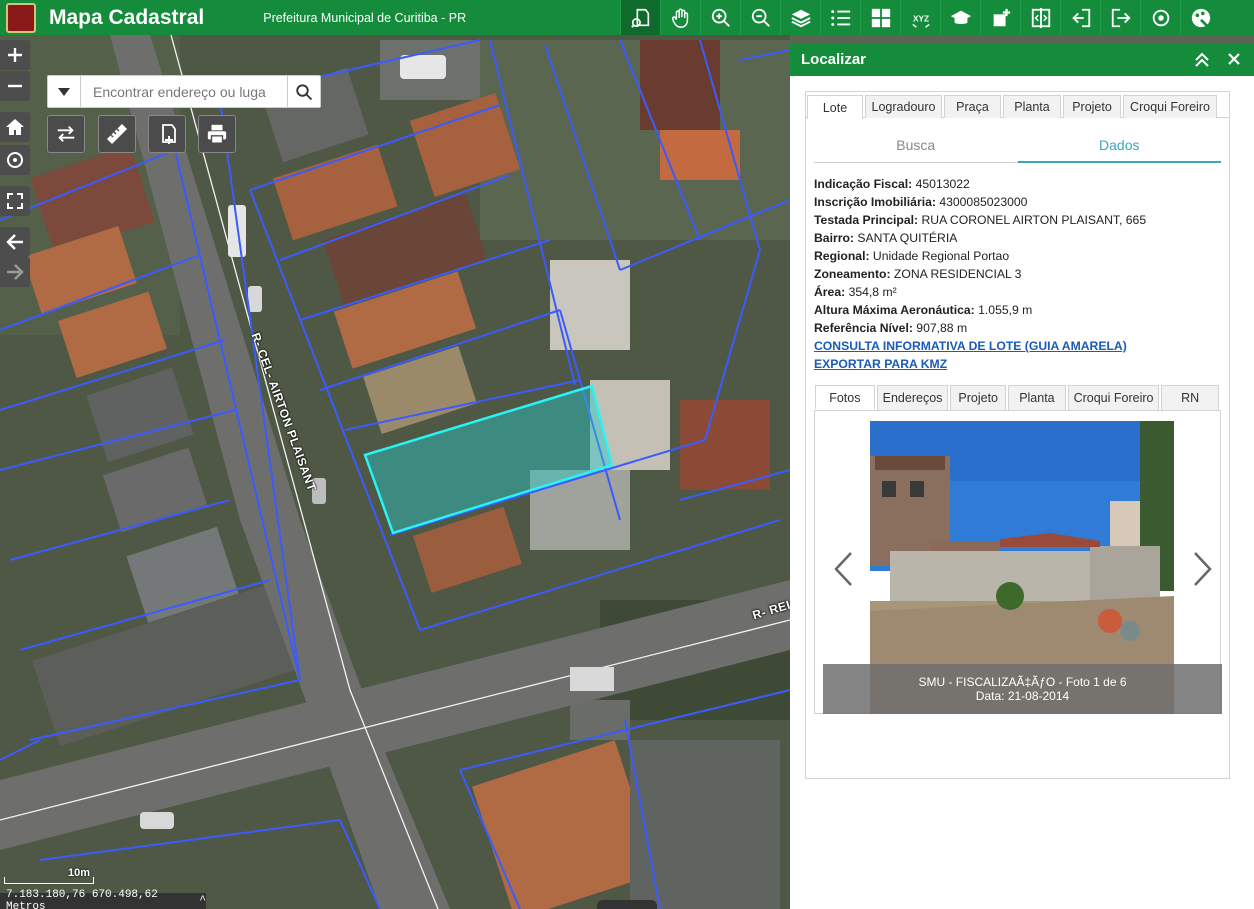 Image resolution: width=1254 pixels, height=909 pixels. Describe the element at coordinates (842, 256) in the screenshot. I see `field-label: Regional:` at that location.